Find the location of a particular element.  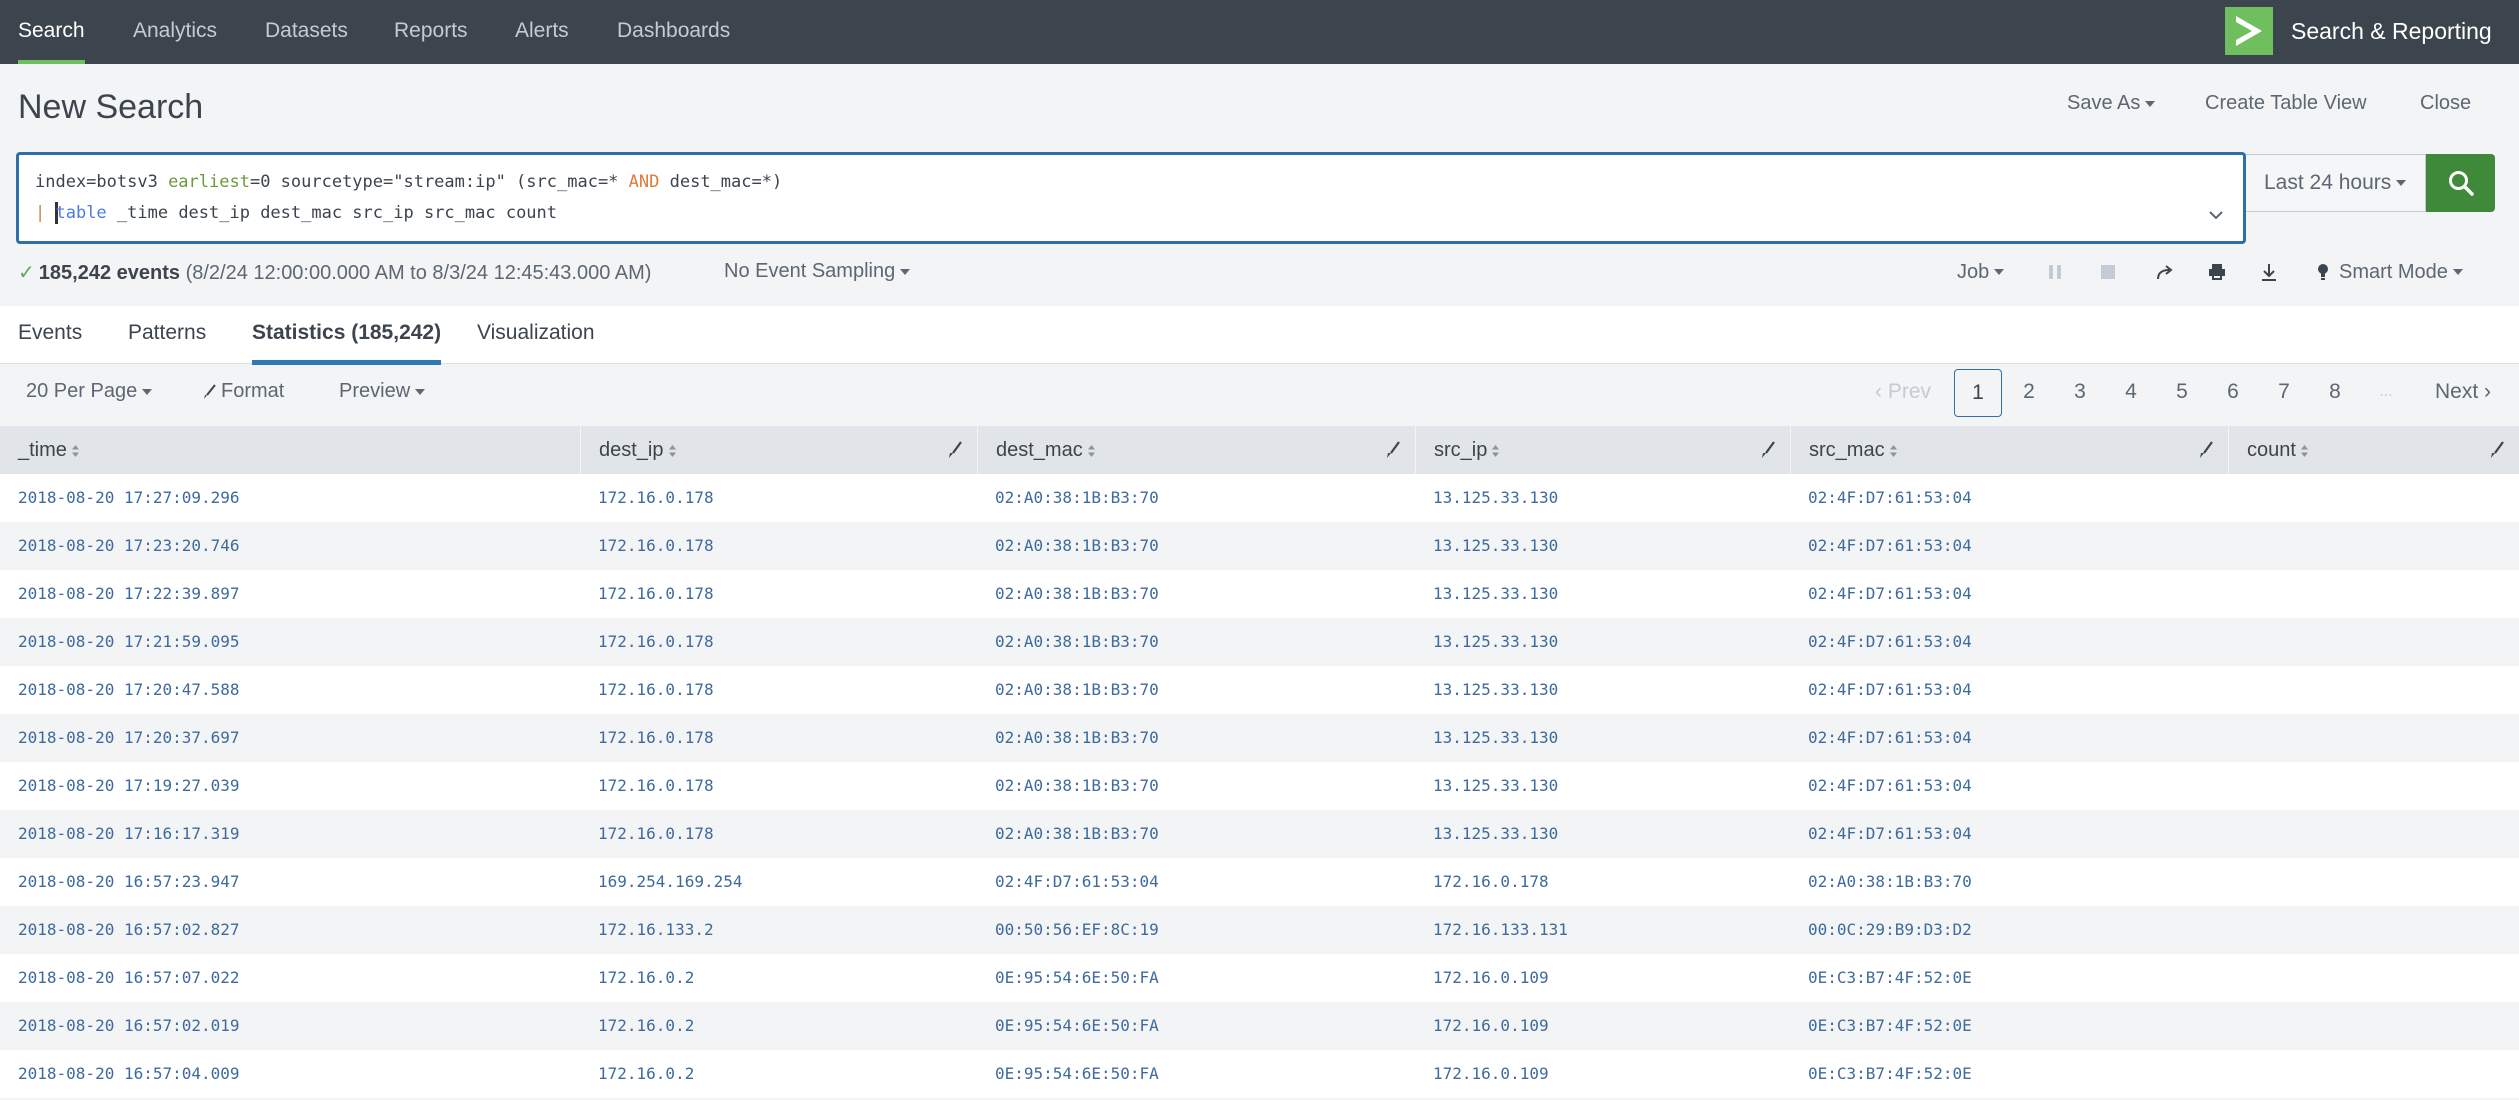

table-cell-time: 2018-08-20 16:57:02.019 is located at coordinates (290, 1026).